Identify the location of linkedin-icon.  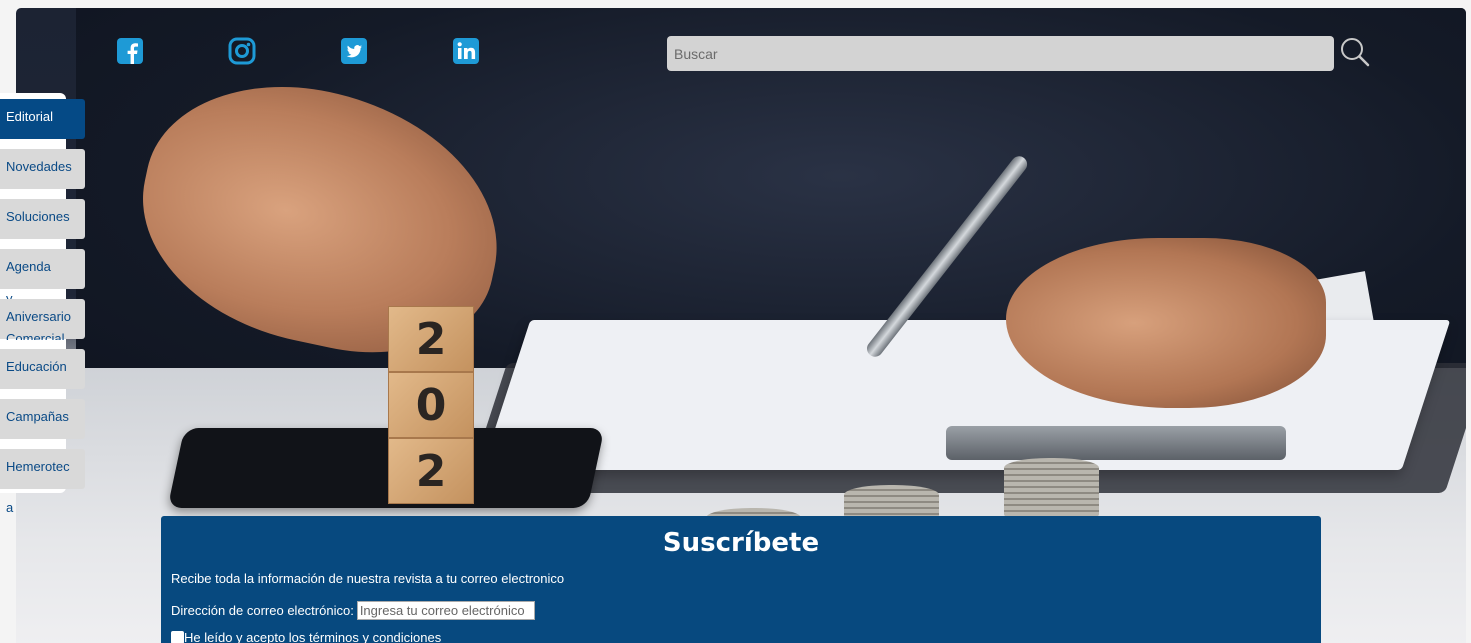
(466, 51).